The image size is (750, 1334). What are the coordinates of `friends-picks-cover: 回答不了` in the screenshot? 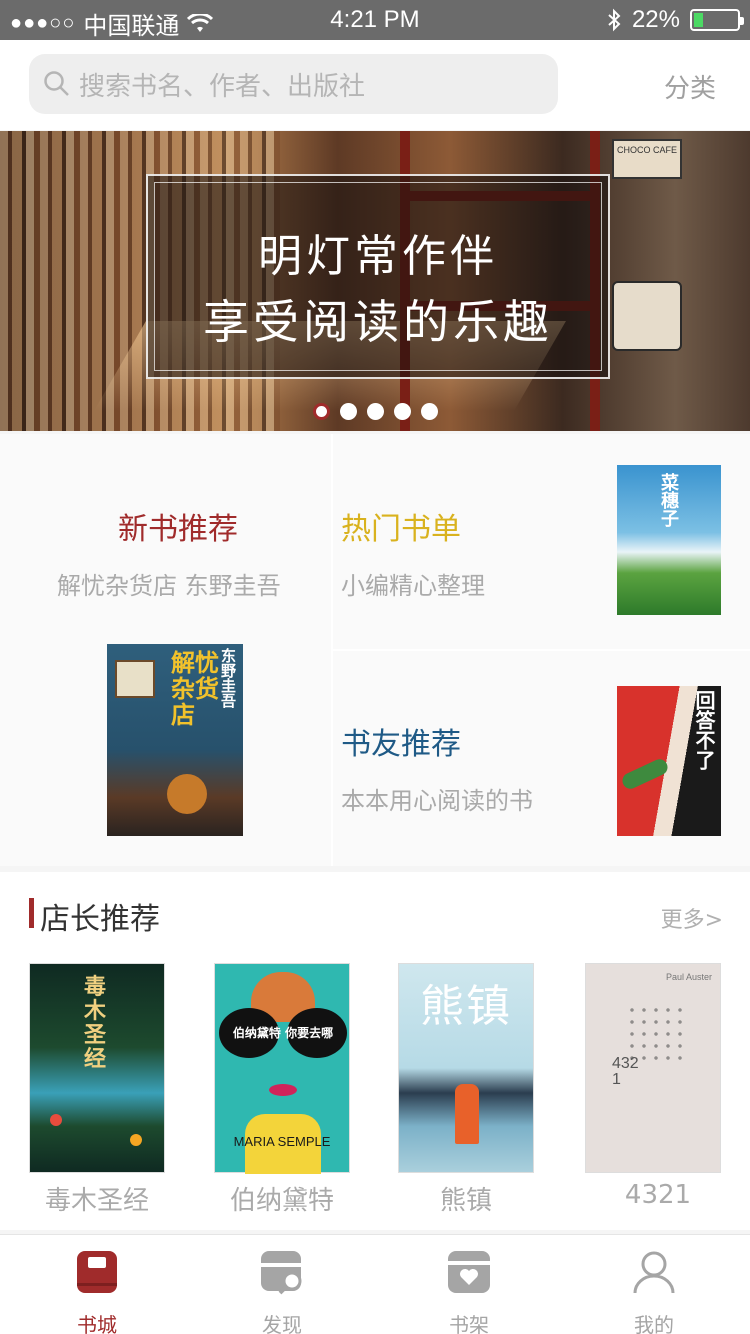 It's located at (669, 761).